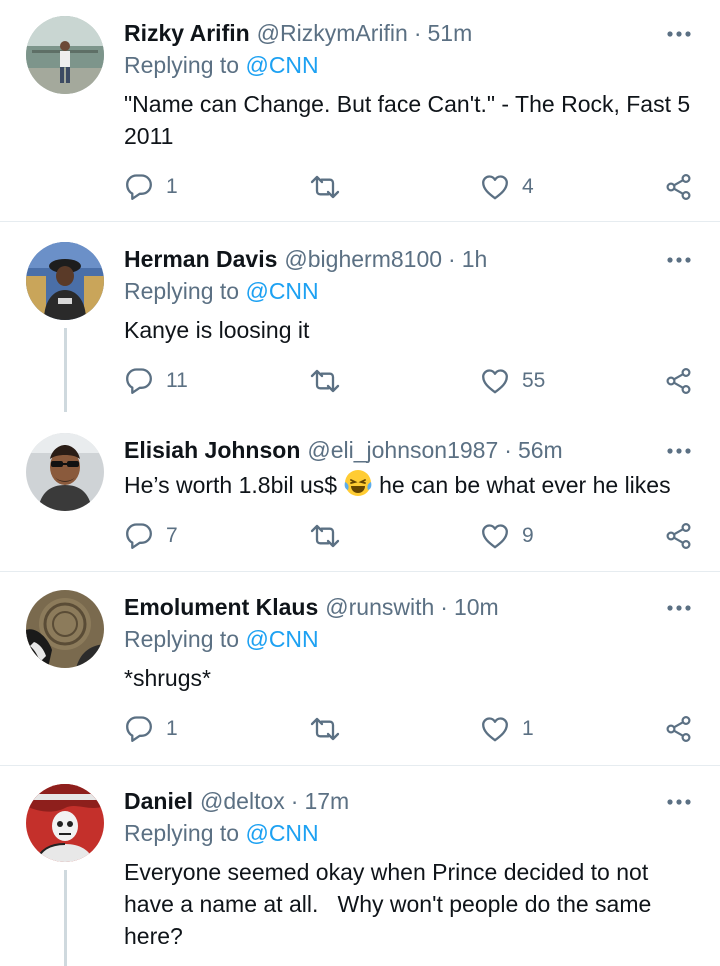  I want to click on timestamp: 10m, so click(476, 607).